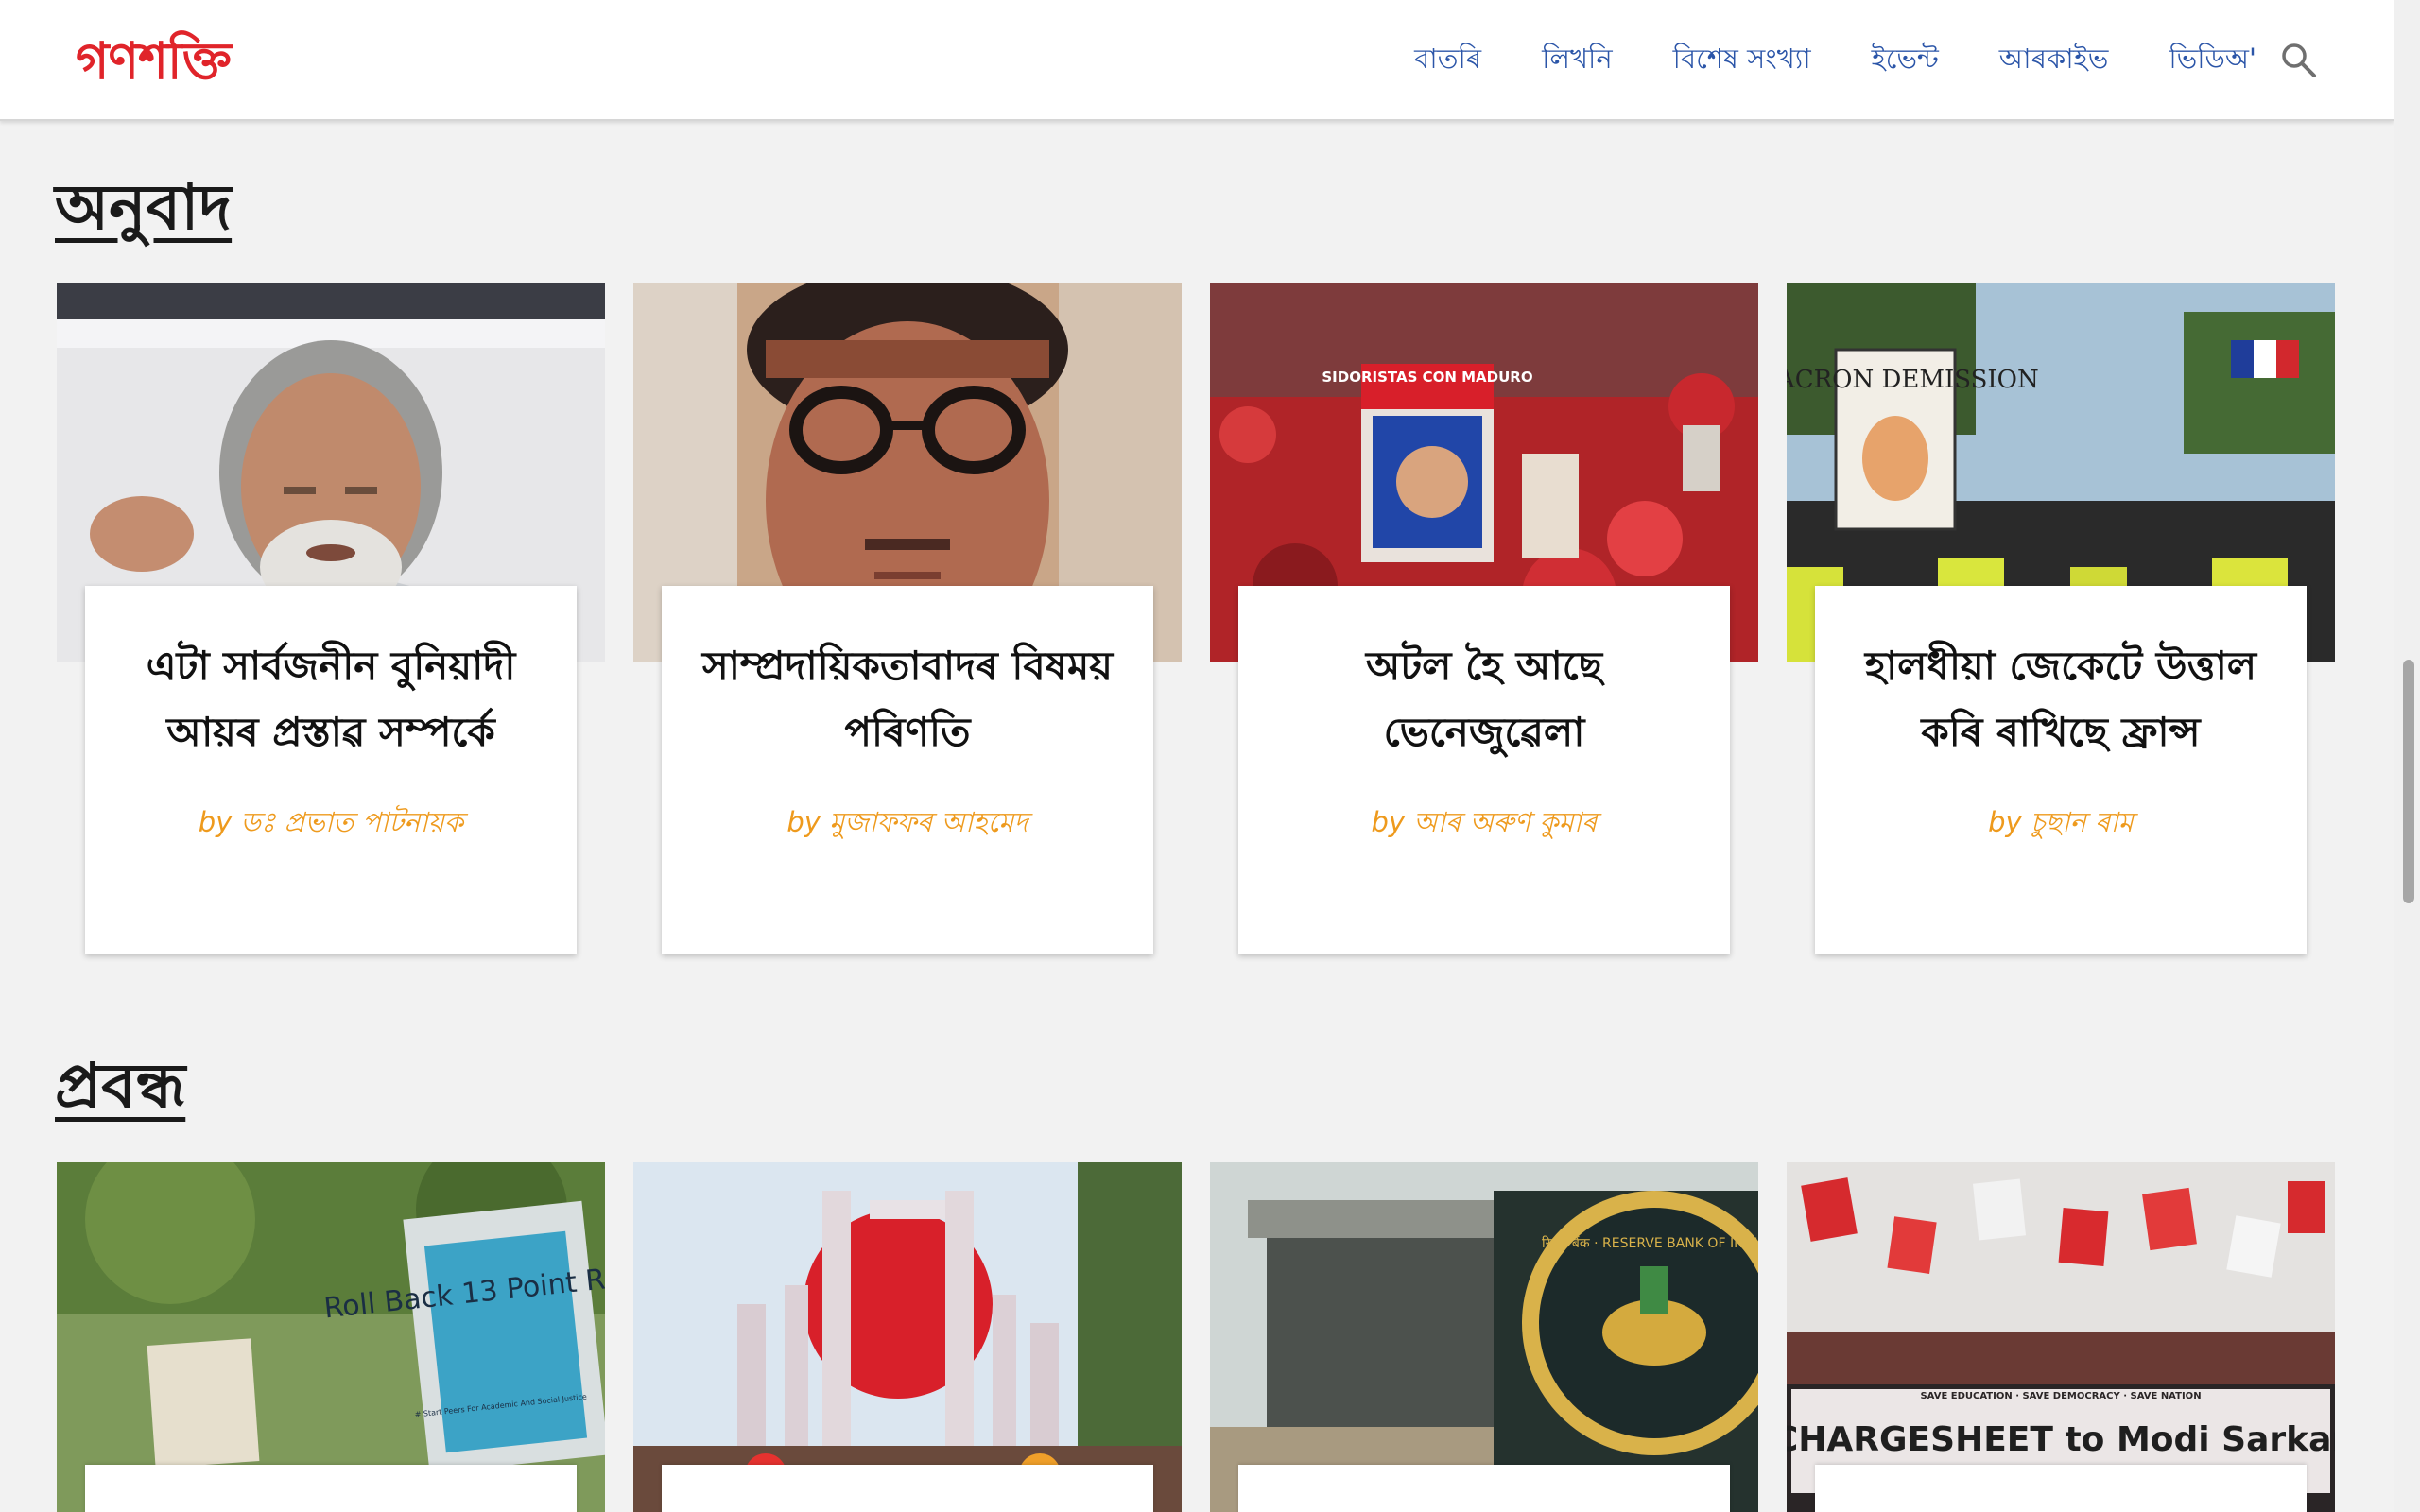 This screenshot has height=1512, width=2420. Describe the element at coordinates (907, 824) in the screenshot. I see `article-author: by মুজাফফৰ আহমেদ` at that location.